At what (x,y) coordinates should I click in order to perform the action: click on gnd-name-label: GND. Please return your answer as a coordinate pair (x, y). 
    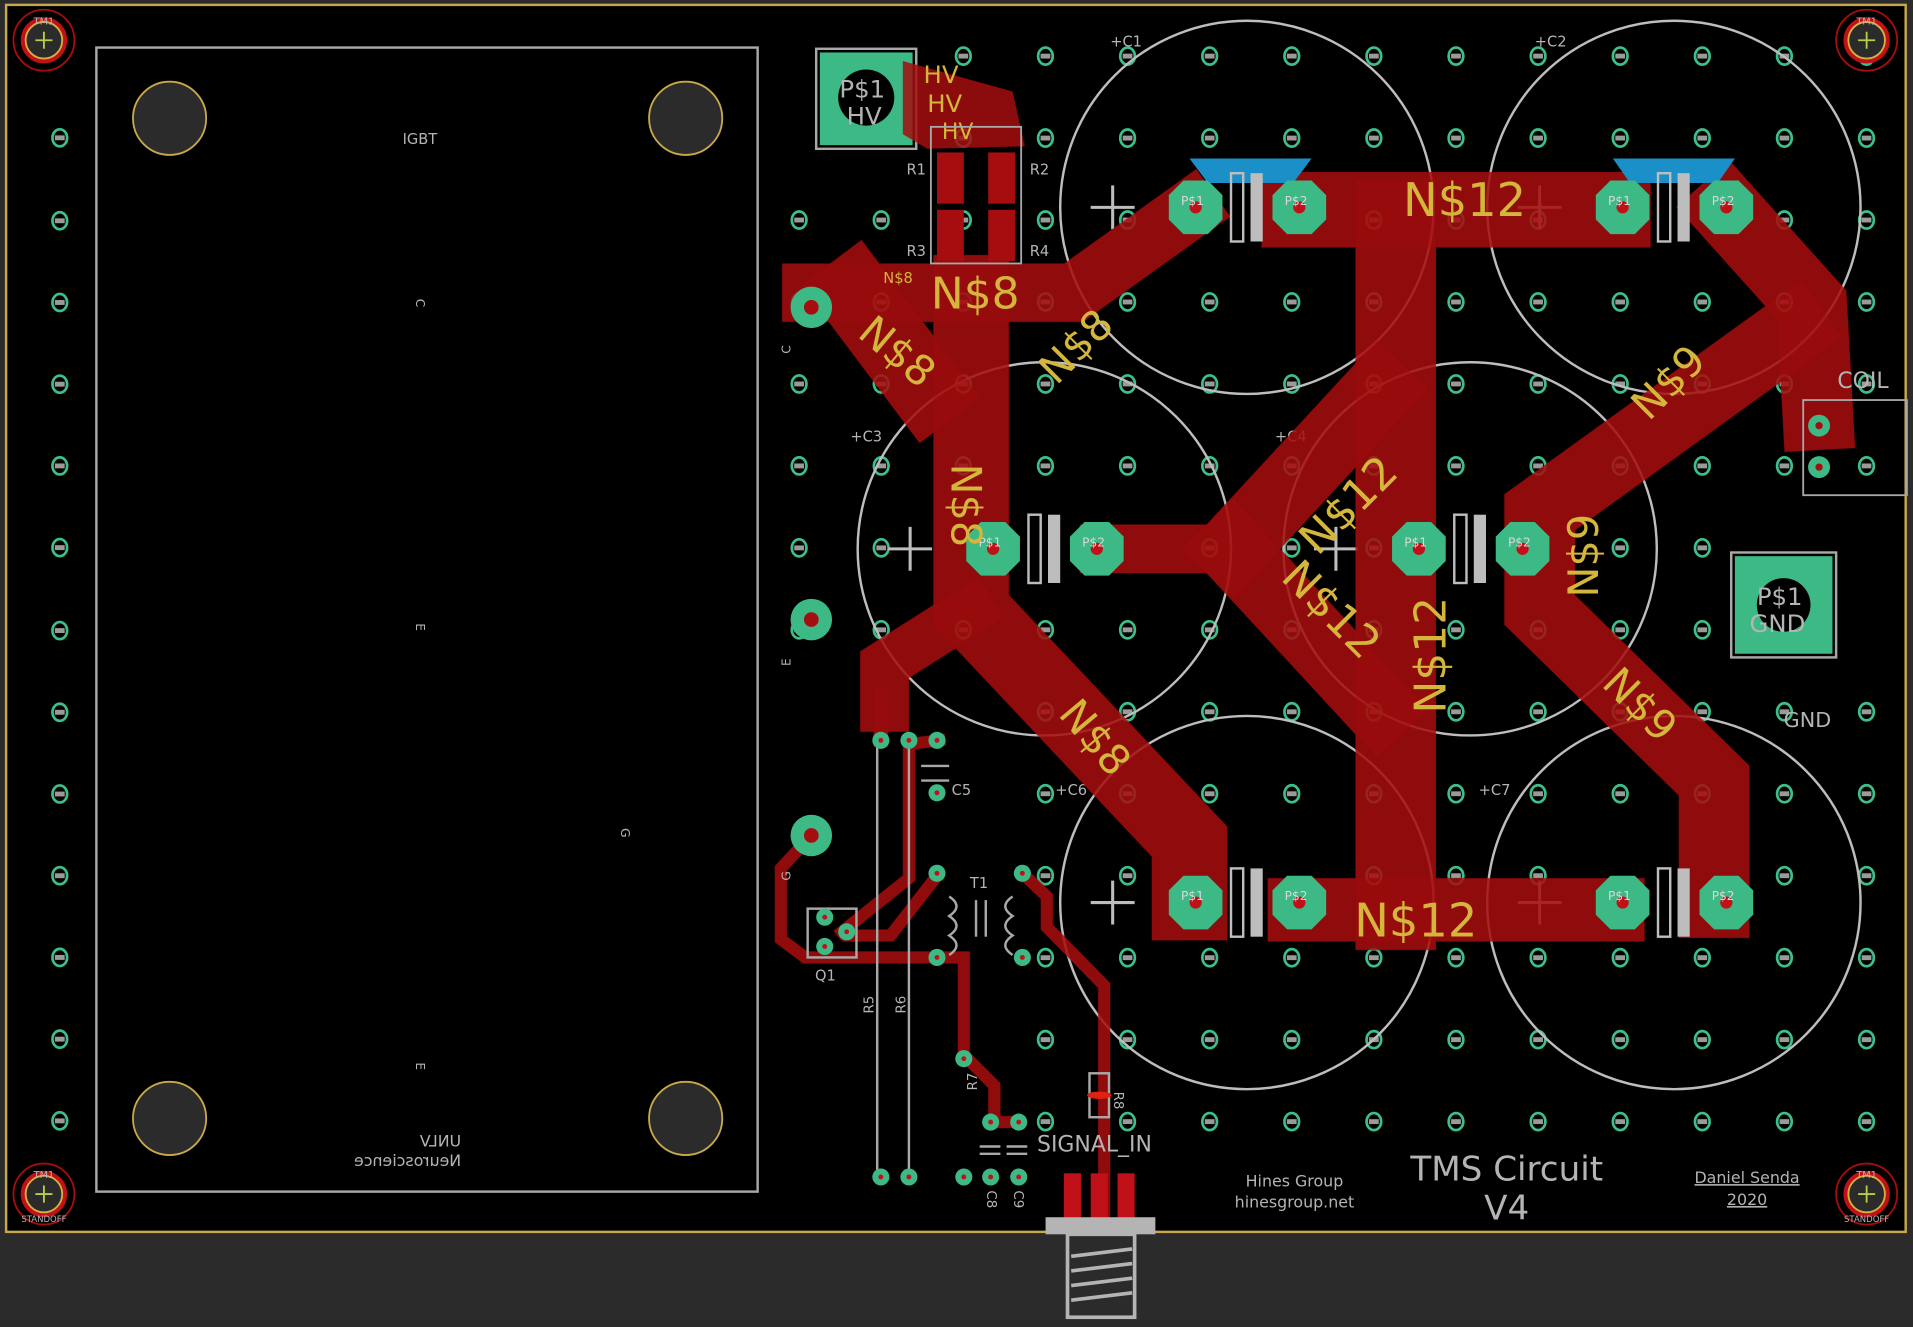
    Looking at the image, I should click on (1778, 623).